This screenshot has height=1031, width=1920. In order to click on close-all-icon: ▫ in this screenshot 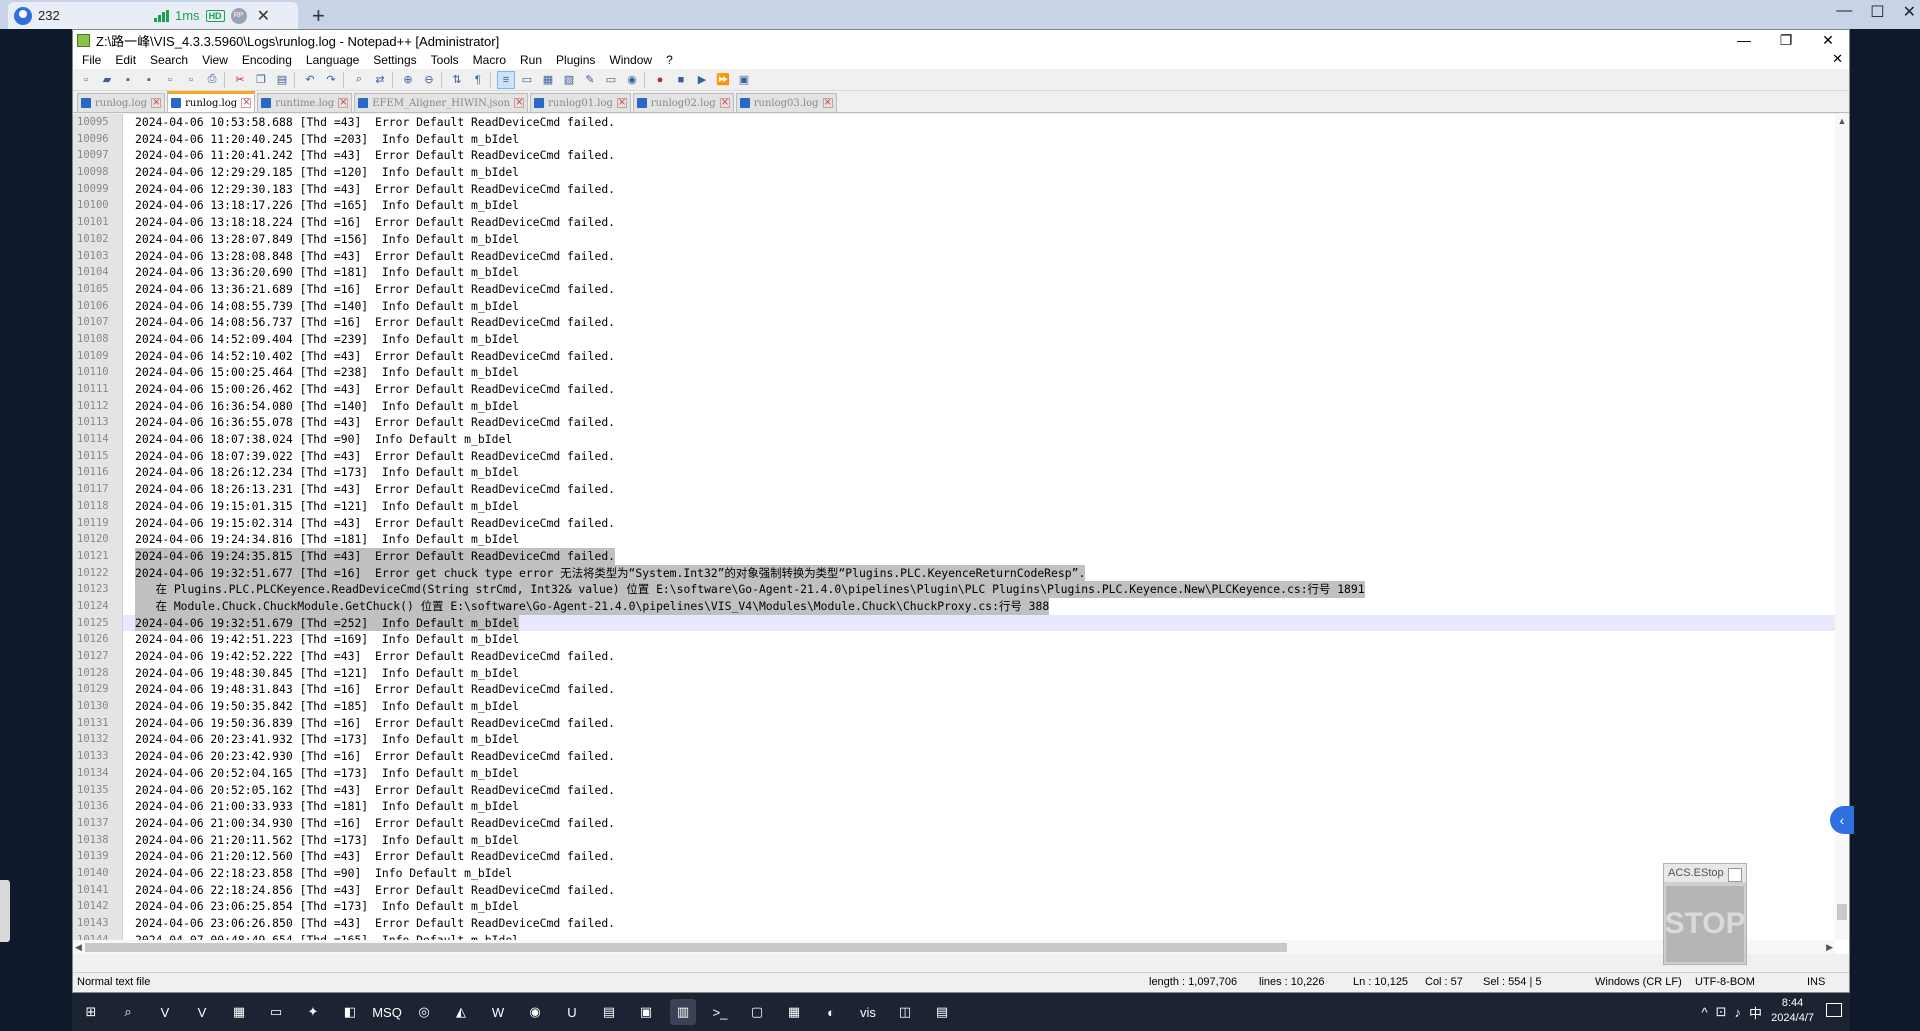, I will do `click(191, 80)`.